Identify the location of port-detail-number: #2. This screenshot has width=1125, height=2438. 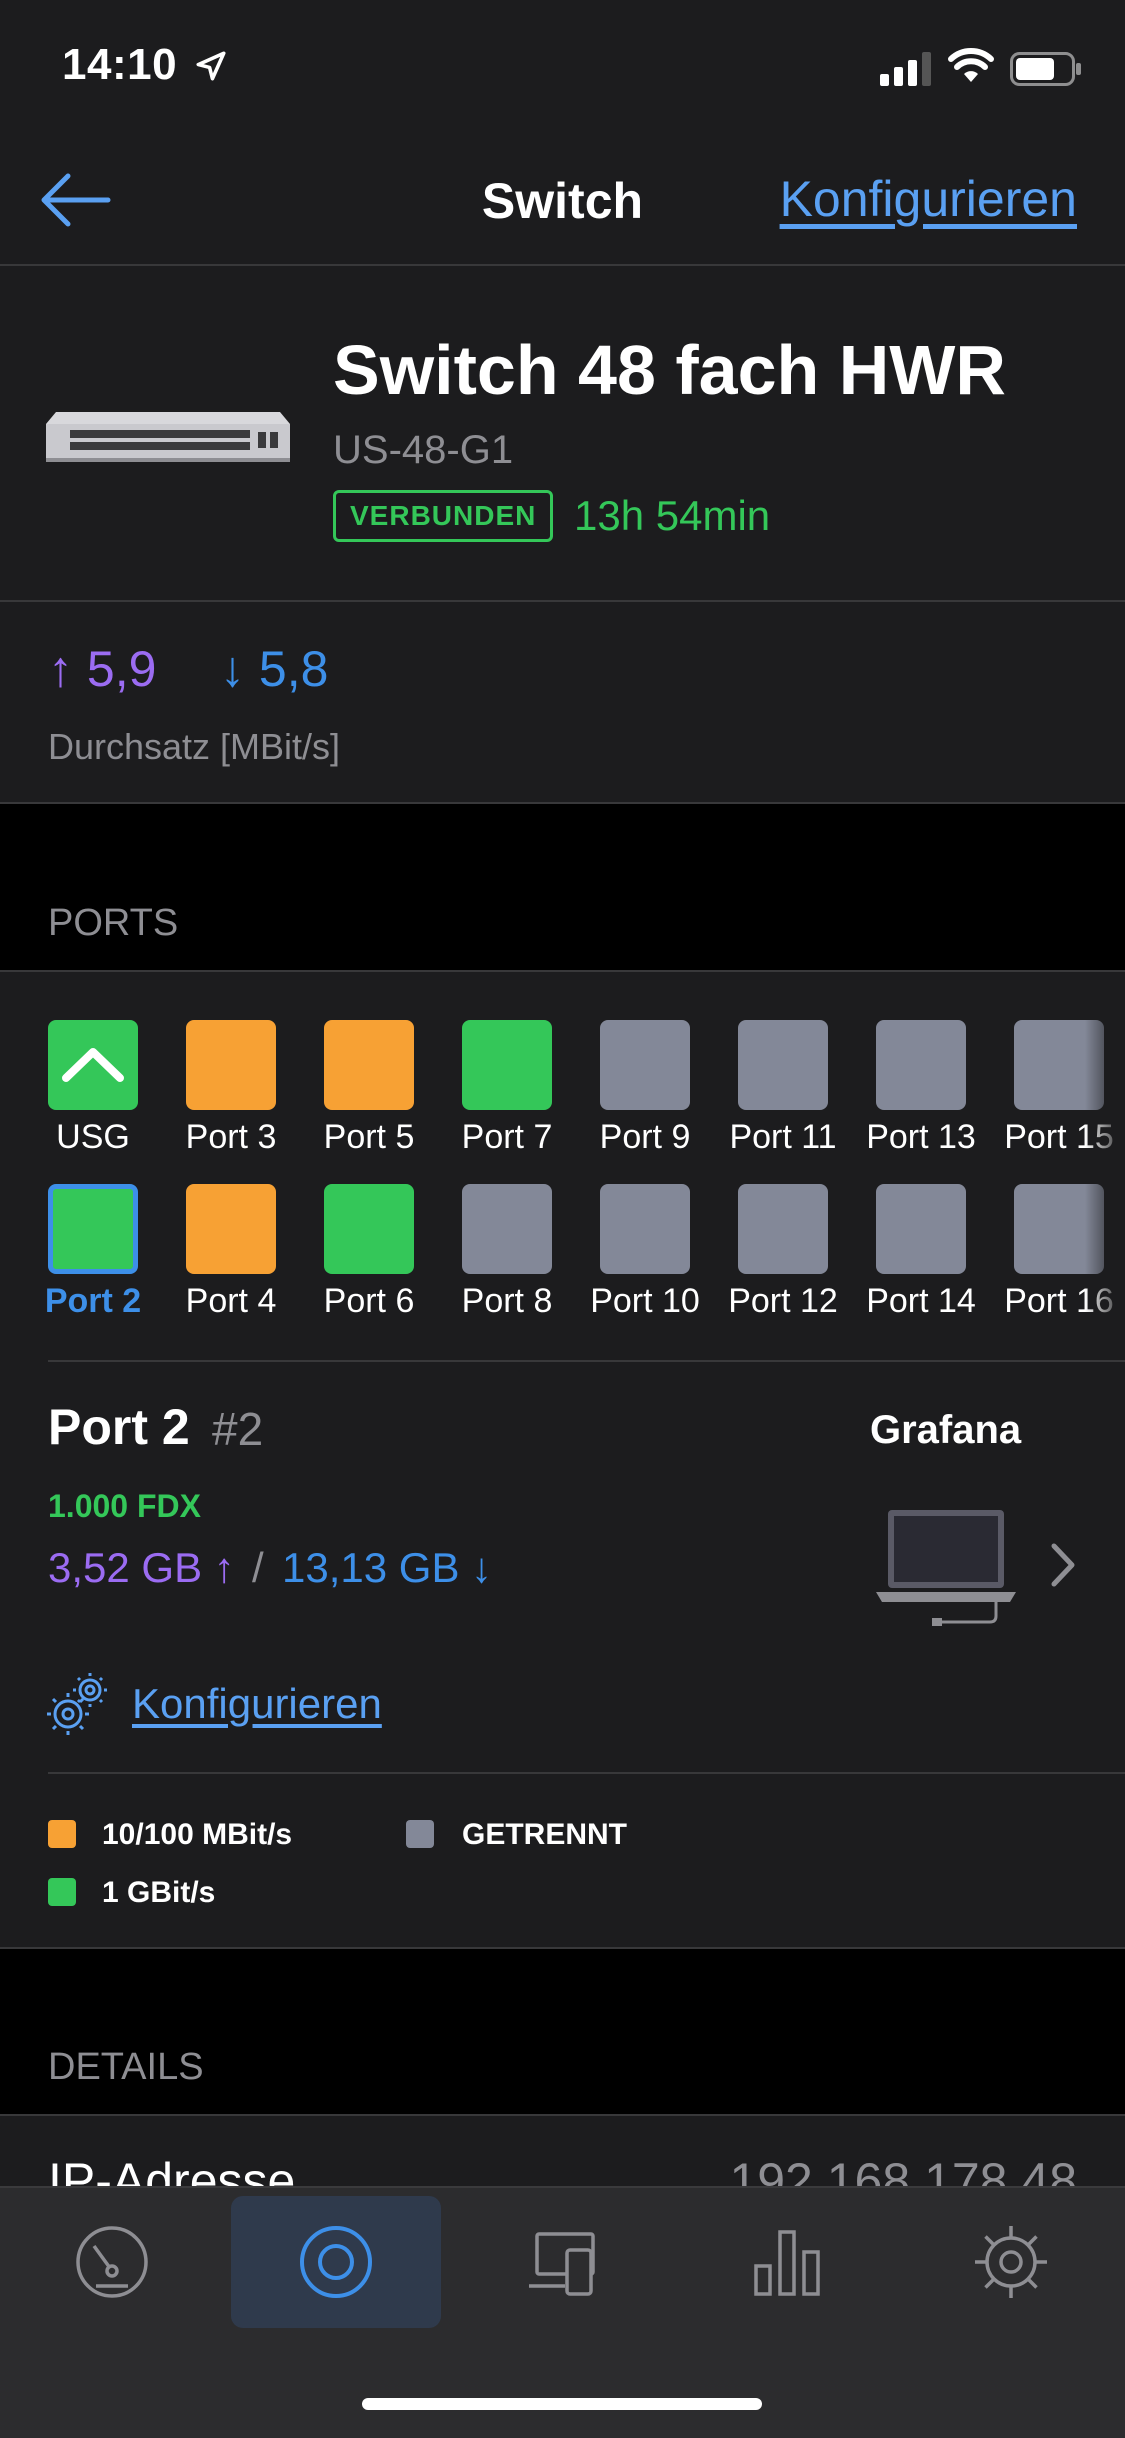
(238, 1429).